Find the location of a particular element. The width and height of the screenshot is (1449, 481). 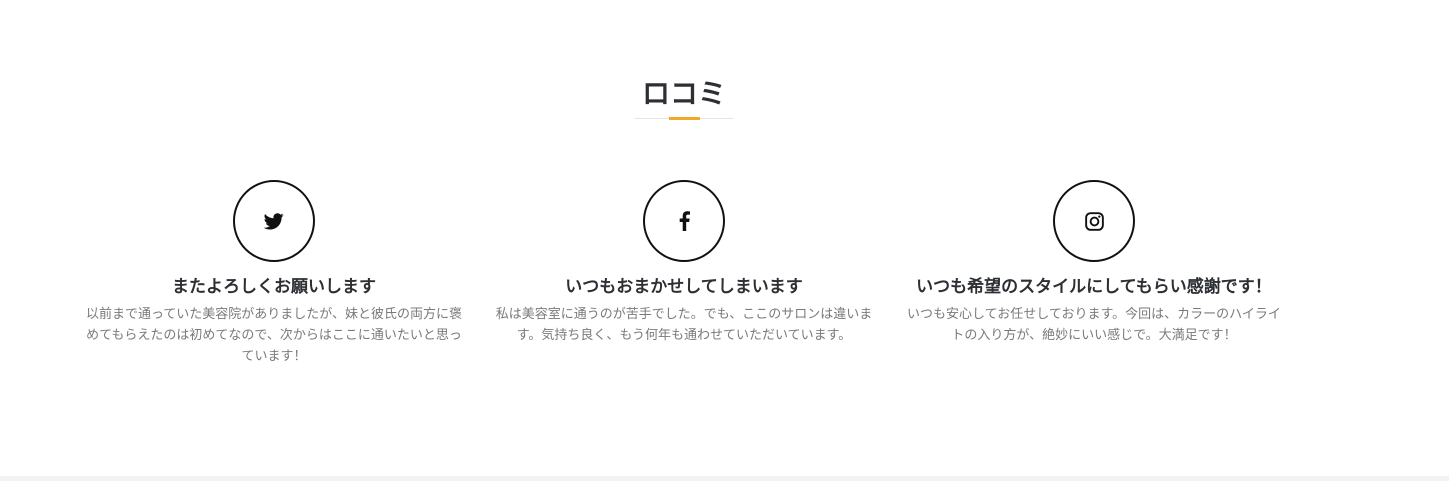

section-title: ロコミ is located at coordinates (683, 93).